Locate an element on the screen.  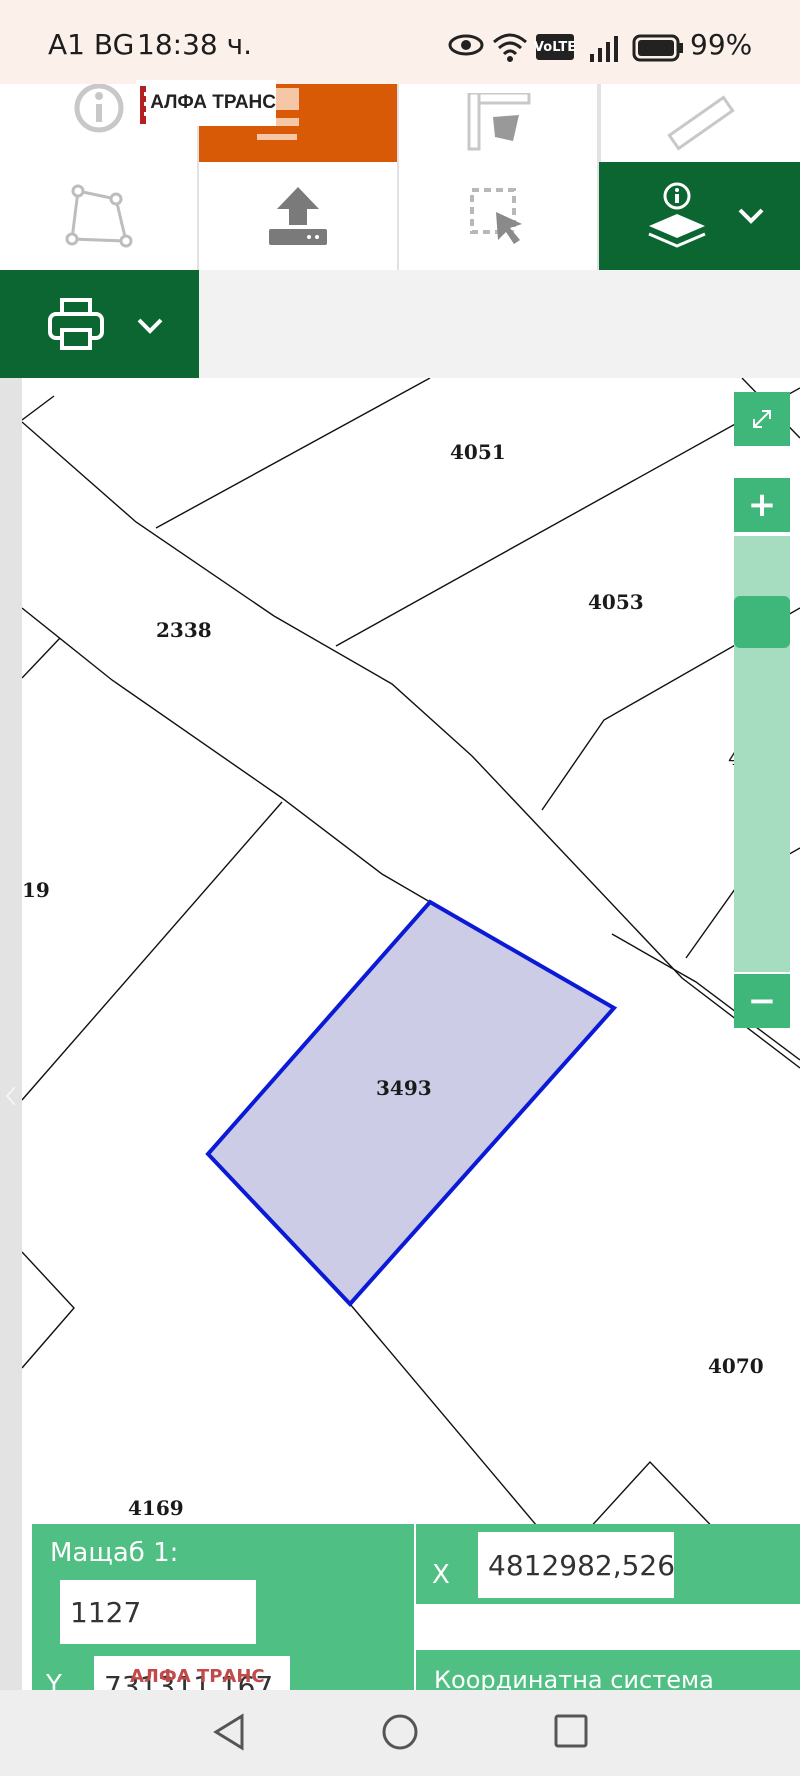
clock: 18:38 ч. is located at coordinates (195, 44).